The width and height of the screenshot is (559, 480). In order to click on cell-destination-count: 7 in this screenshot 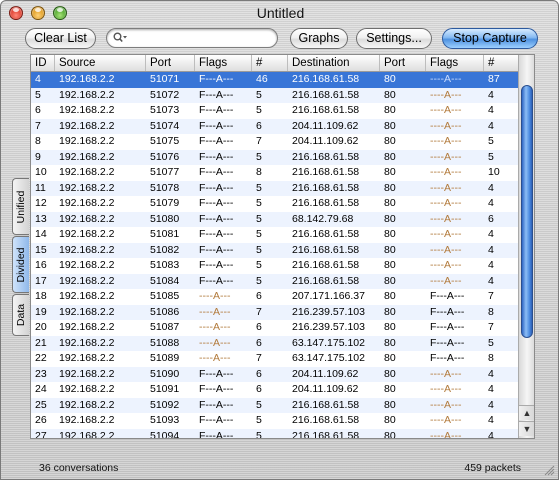, I will do `click(491, 327)`.